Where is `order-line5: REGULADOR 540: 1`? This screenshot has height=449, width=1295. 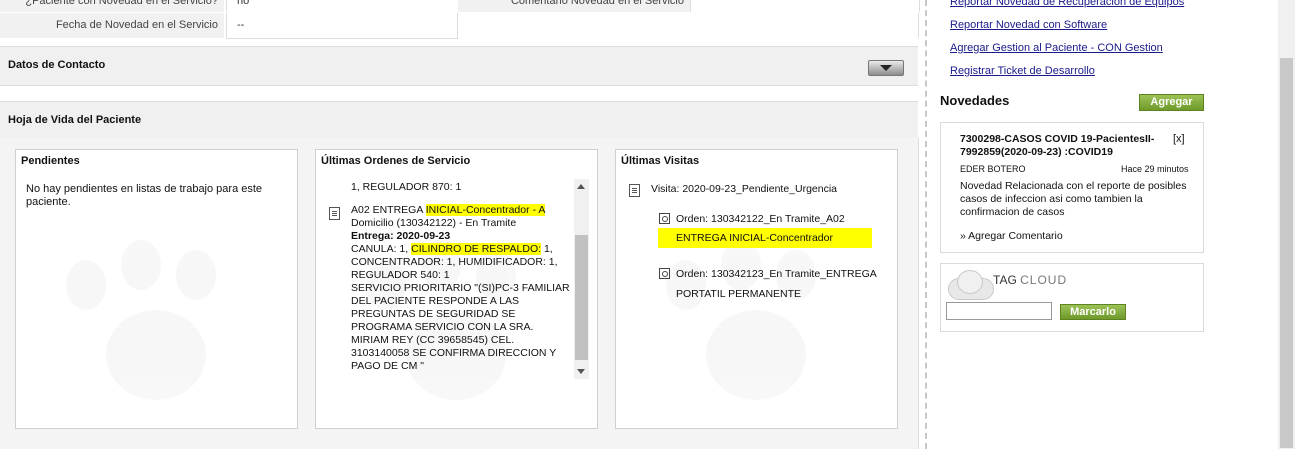 order-line5: REGULADOR 540: 1 is located at coordinates (400, 275).